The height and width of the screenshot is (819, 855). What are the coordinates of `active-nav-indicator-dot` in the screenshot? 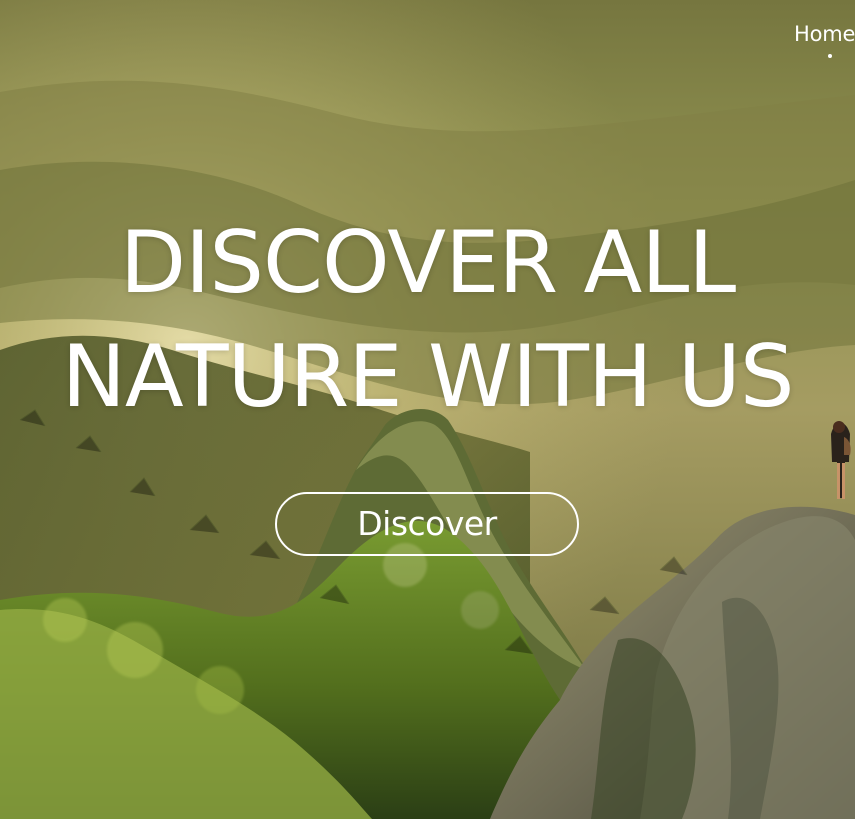 It's located at (830, 56).